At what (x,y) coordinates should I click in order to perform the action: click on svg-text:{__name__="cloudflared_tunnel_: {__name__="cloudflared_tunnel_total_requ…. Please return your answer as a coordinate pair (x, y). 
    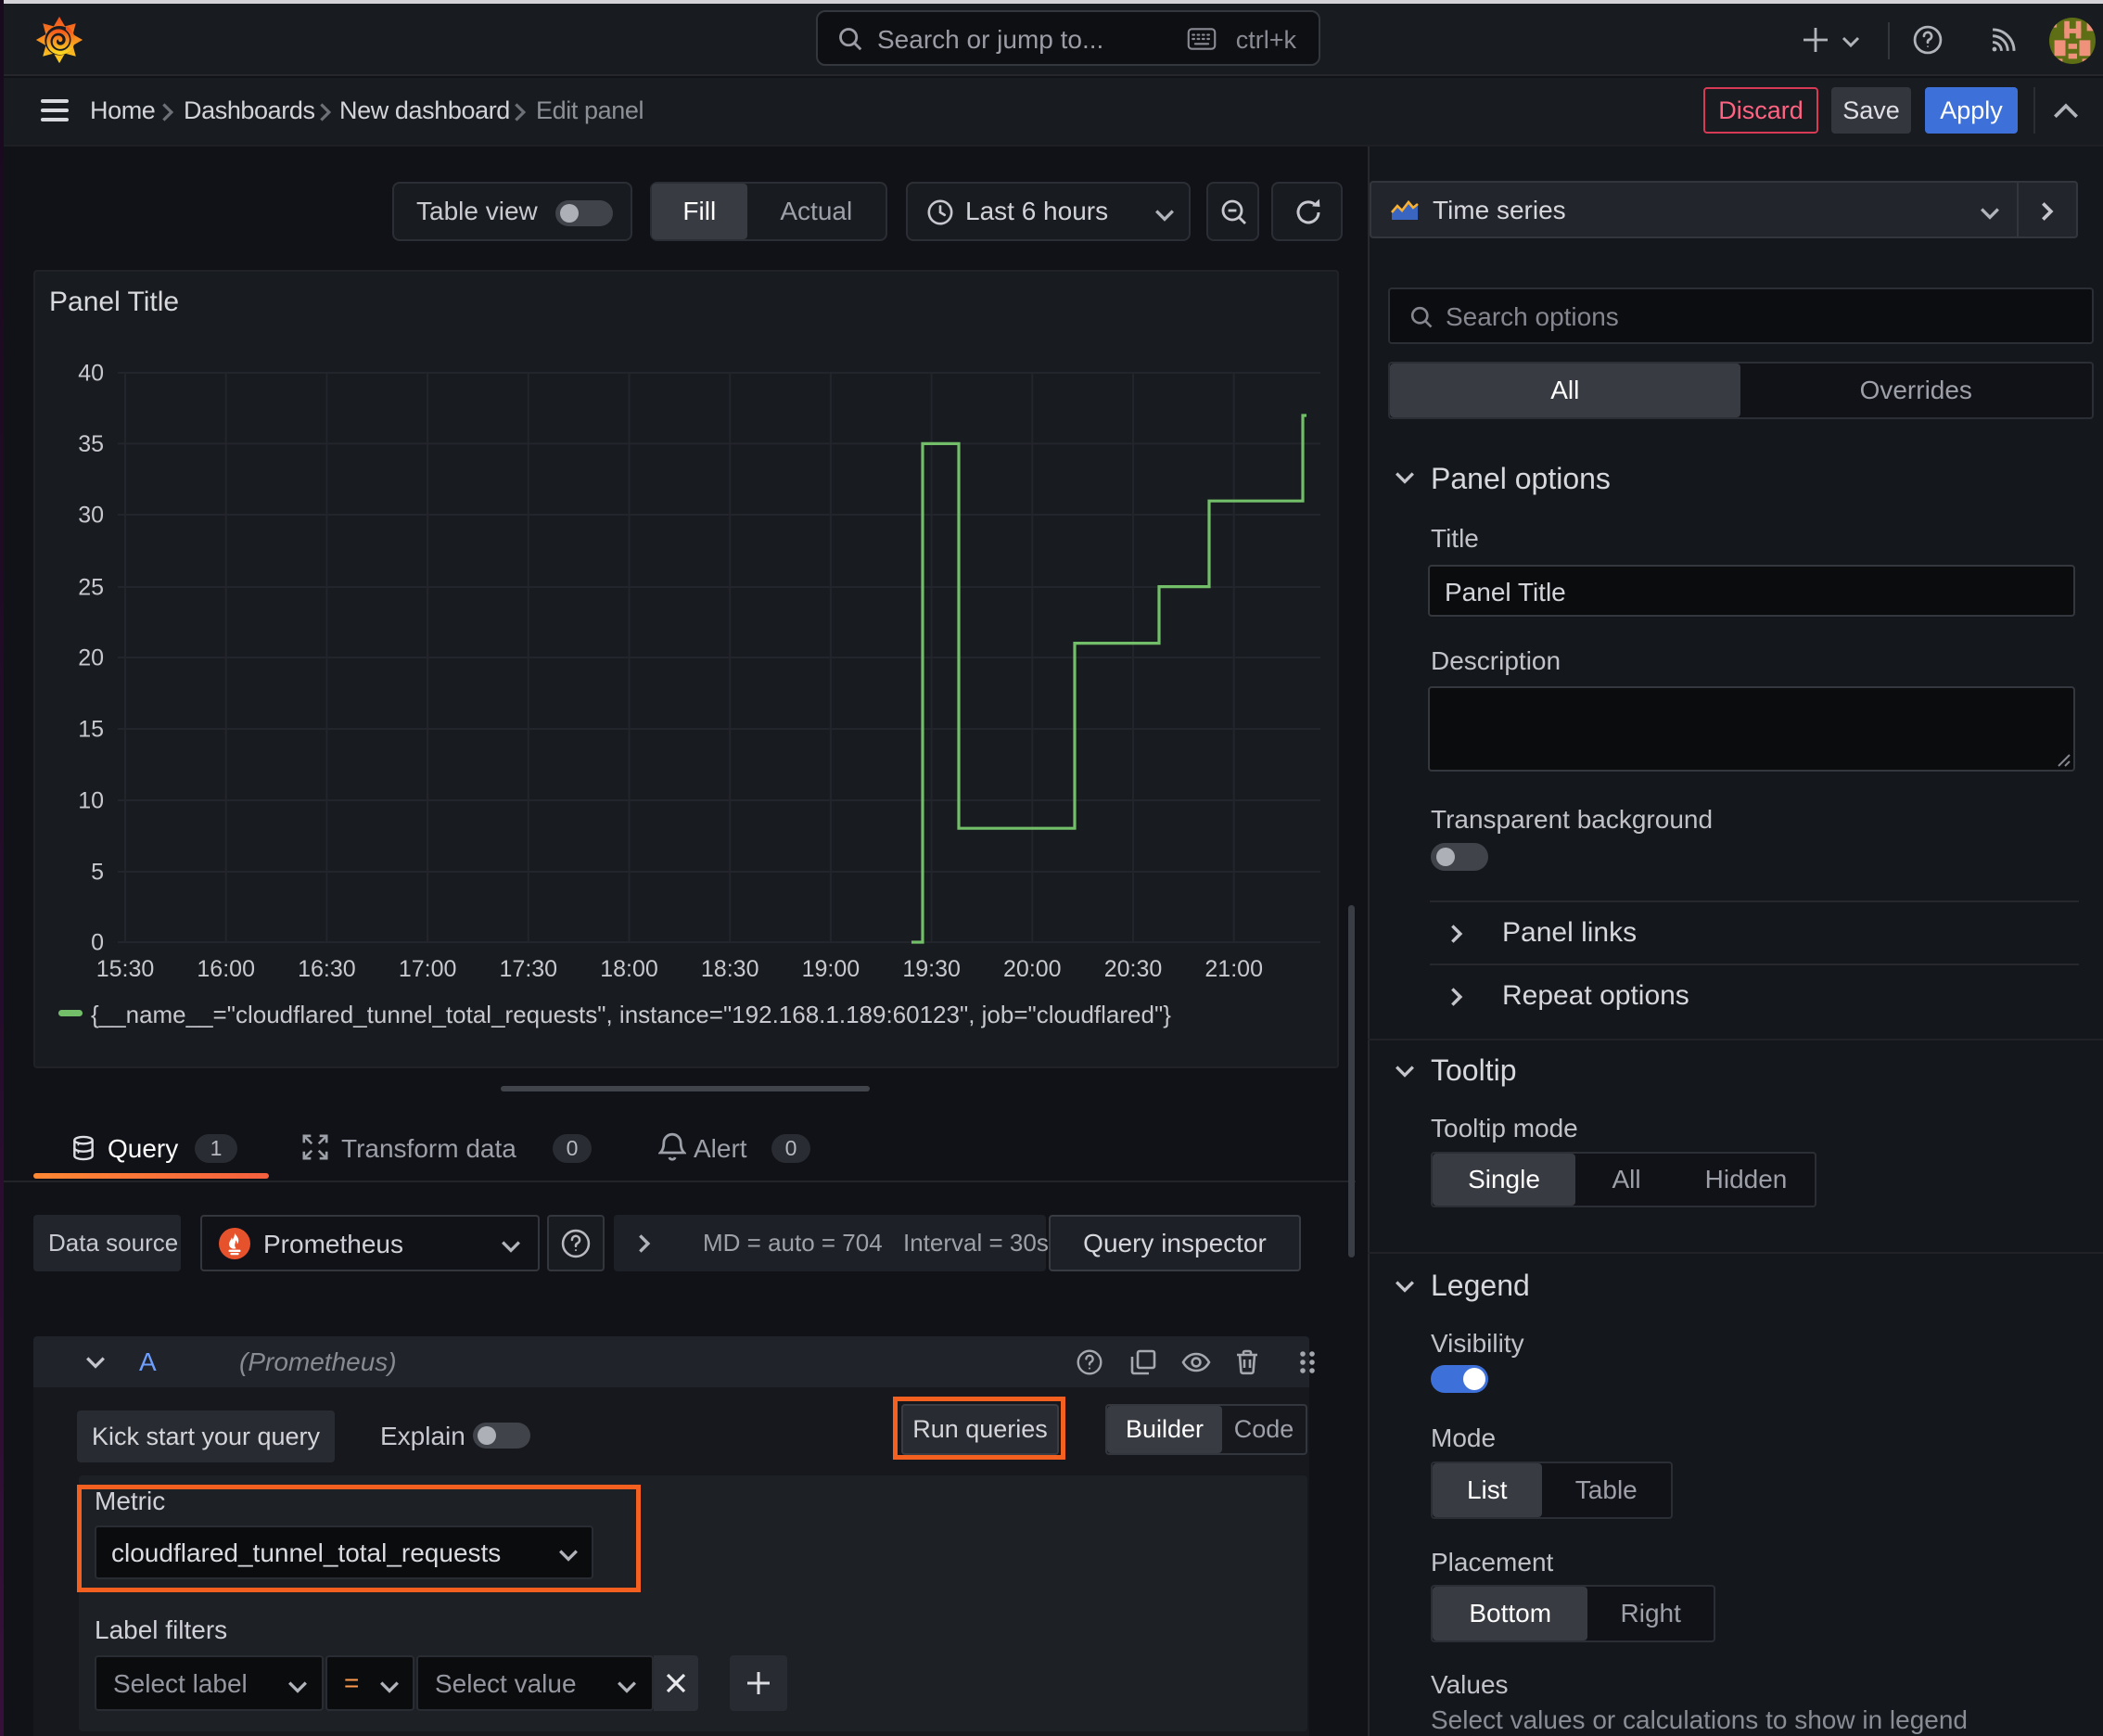
    Looking at the image, I should click on (631, 1015).